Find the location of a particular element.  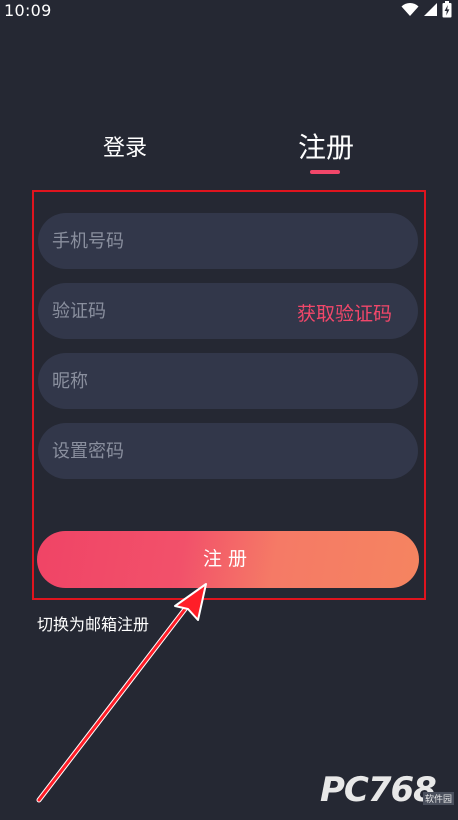

watermark-logo: PC768 软件园 is located at coordinates (387, 792).